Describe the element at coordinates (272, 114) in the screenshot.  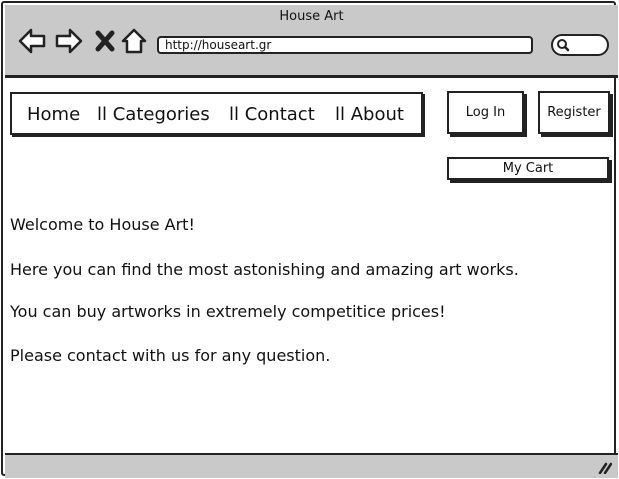
I see `menu-item-contact: ll Contact` at that location.